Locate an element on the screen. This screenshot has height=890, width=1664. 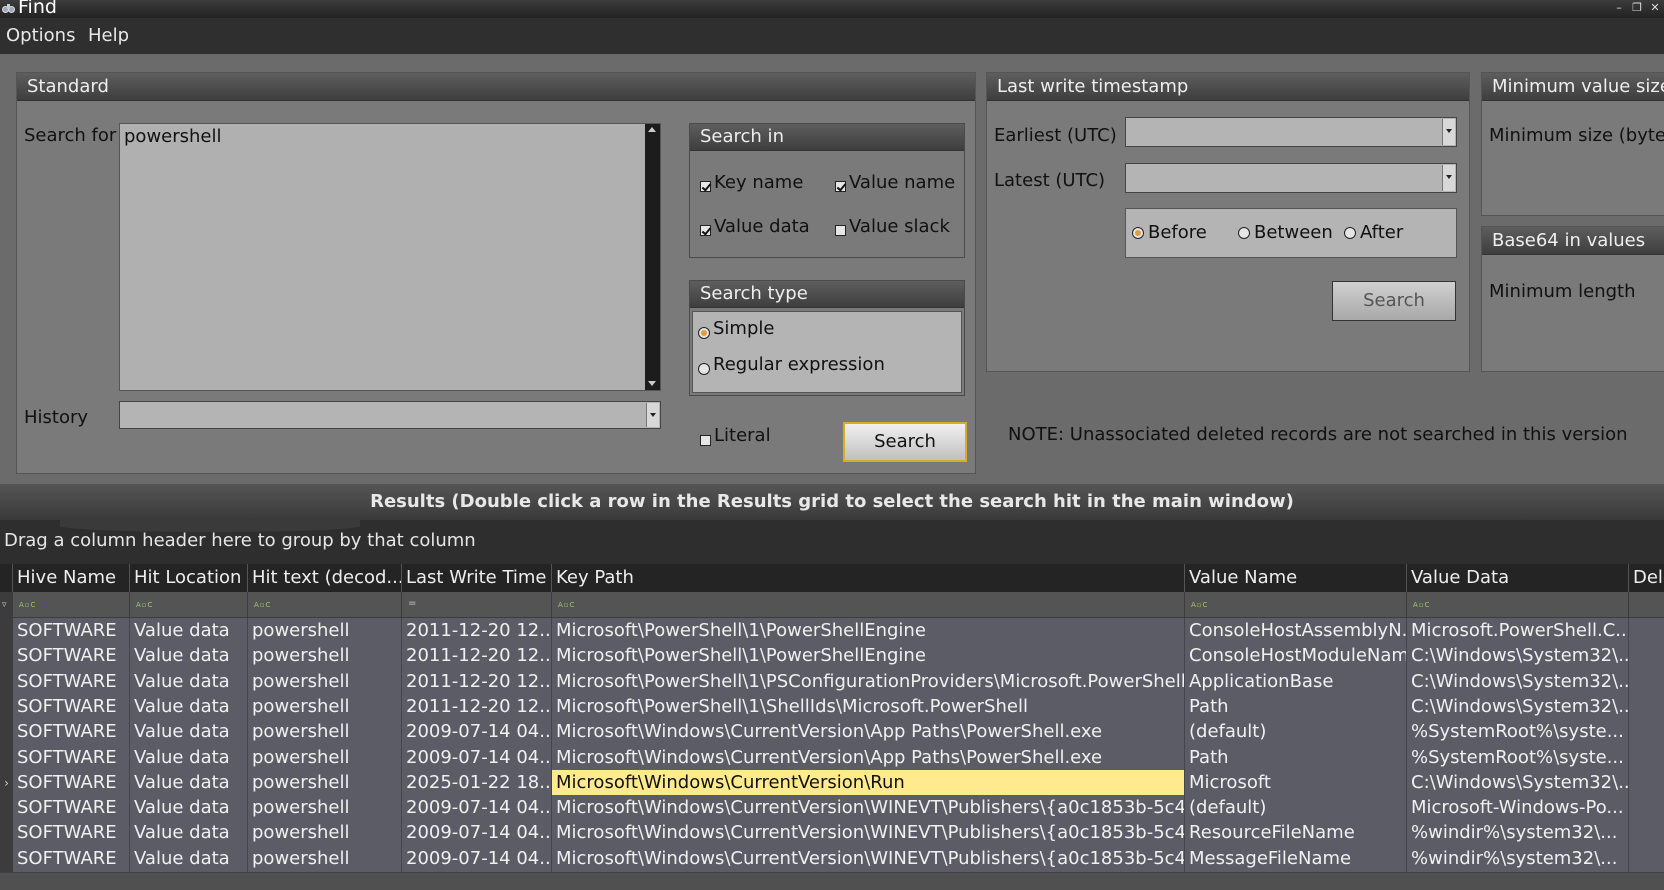
filter-last-write-time: = is located at coordinates (477, 605).